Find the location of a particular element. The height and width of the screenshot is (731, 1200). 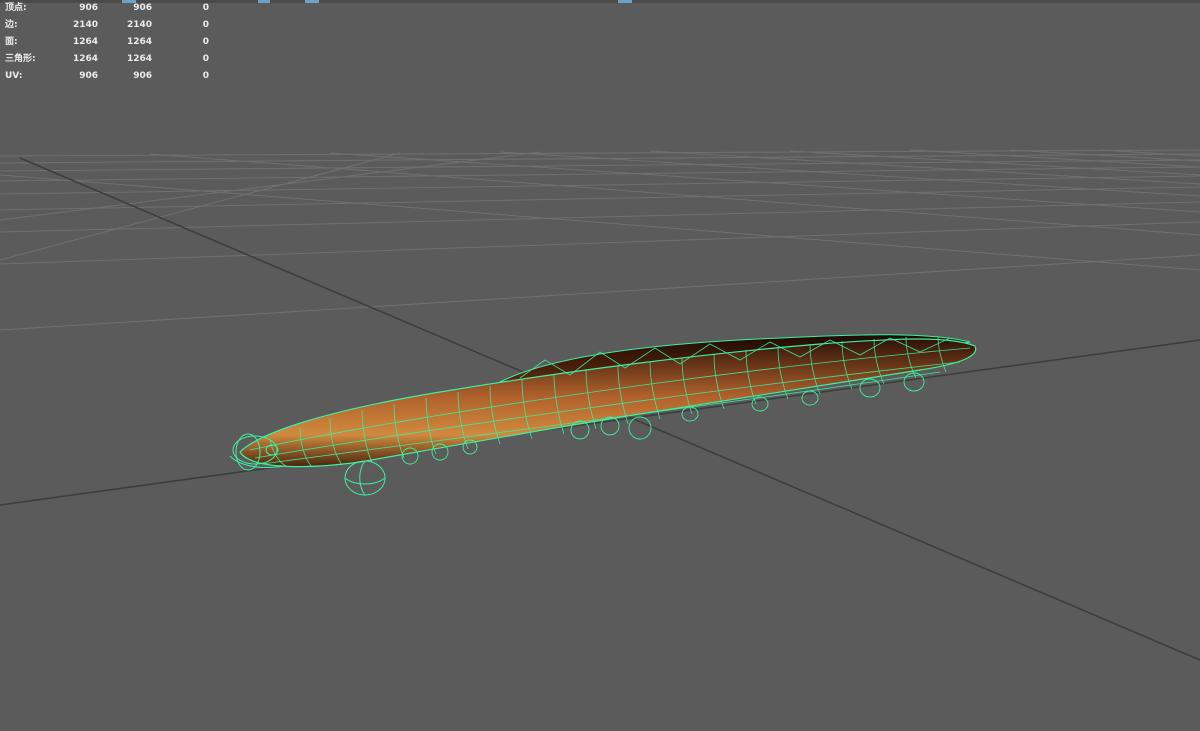

hud-row-faces: 面: 1264 1264 0 is located at coordinates (115, 42).